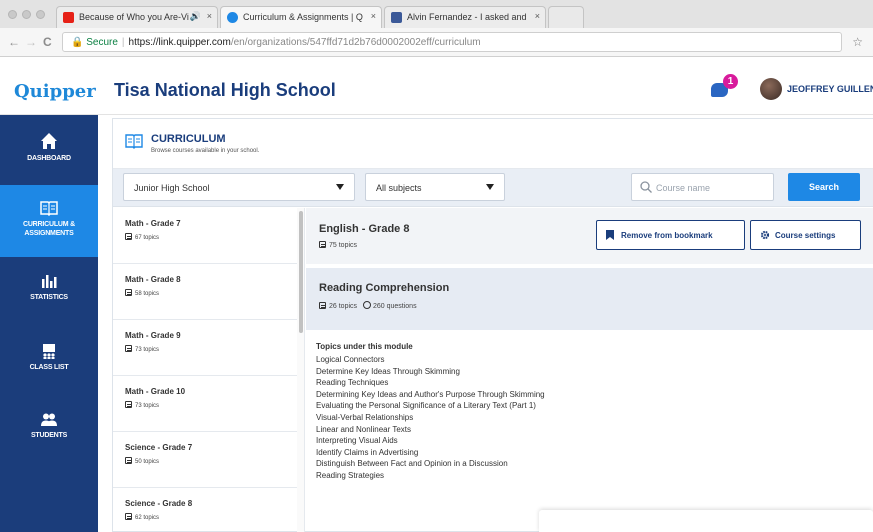 The image size is (873, 532). I want to click on users-icon, so click(49, 419).